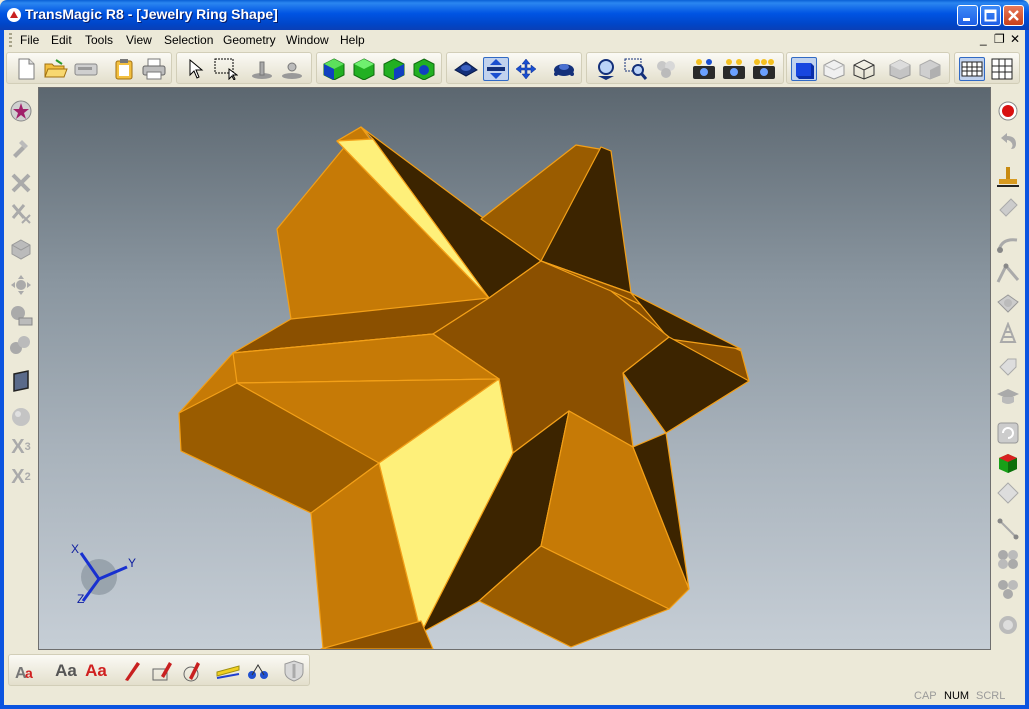  What do you see at coordinates (86, 69) in the screenshot?
I see `save-button` at bounding box center [86, 69].